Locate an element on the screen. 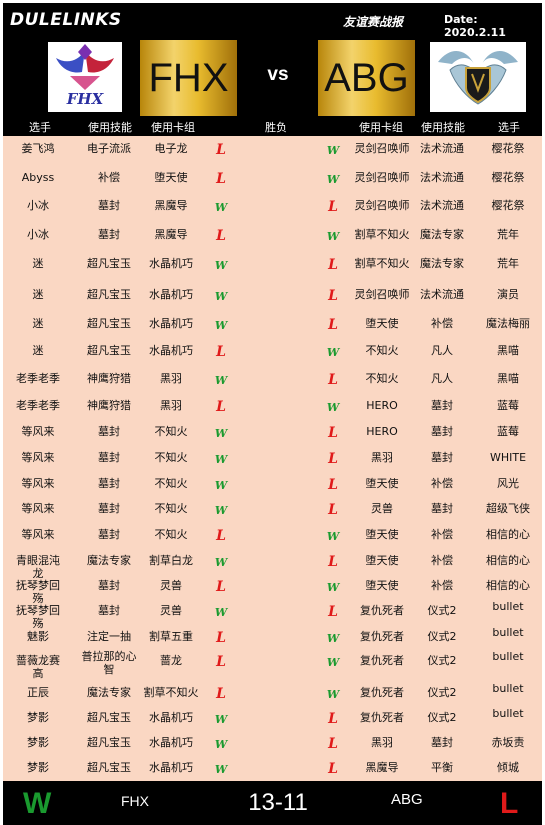  player-left: 等风来 is located at coordinates (38, 483).